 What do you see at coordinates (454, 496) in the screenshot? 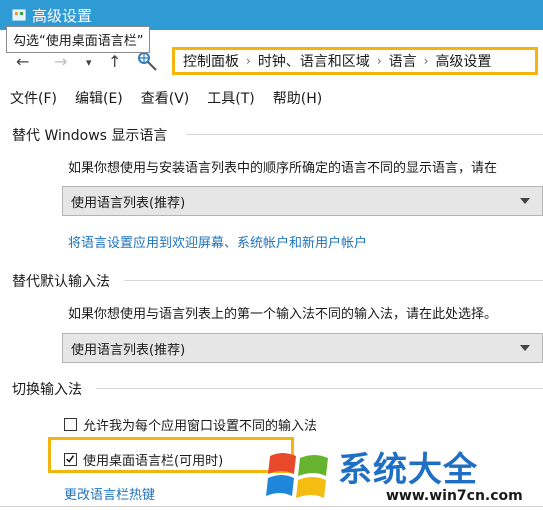
I see `watermark-url: www.win7cn.com` at bounding box center [454, 496].